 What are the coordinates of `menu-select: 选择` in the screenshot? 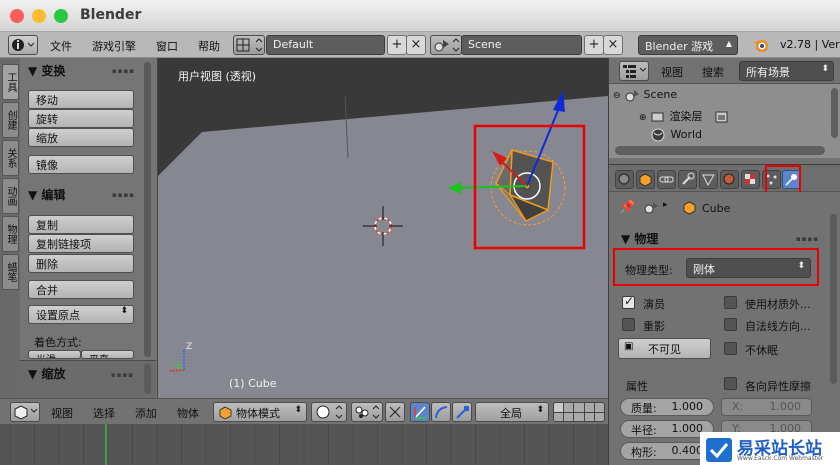 It's located at (104, 413).